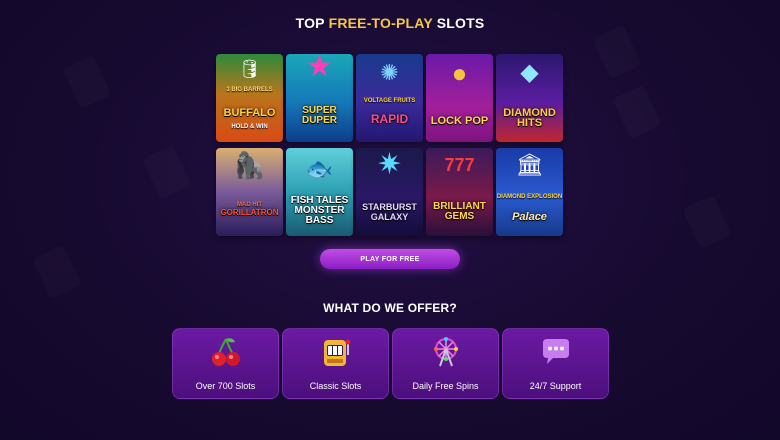 Image resolution: width=780 pixels, height=440 pixels. Describe the element at coordinates (380, 23) in the screenshot. I see `title-accent: FREE-TO-PLAY` at that location.